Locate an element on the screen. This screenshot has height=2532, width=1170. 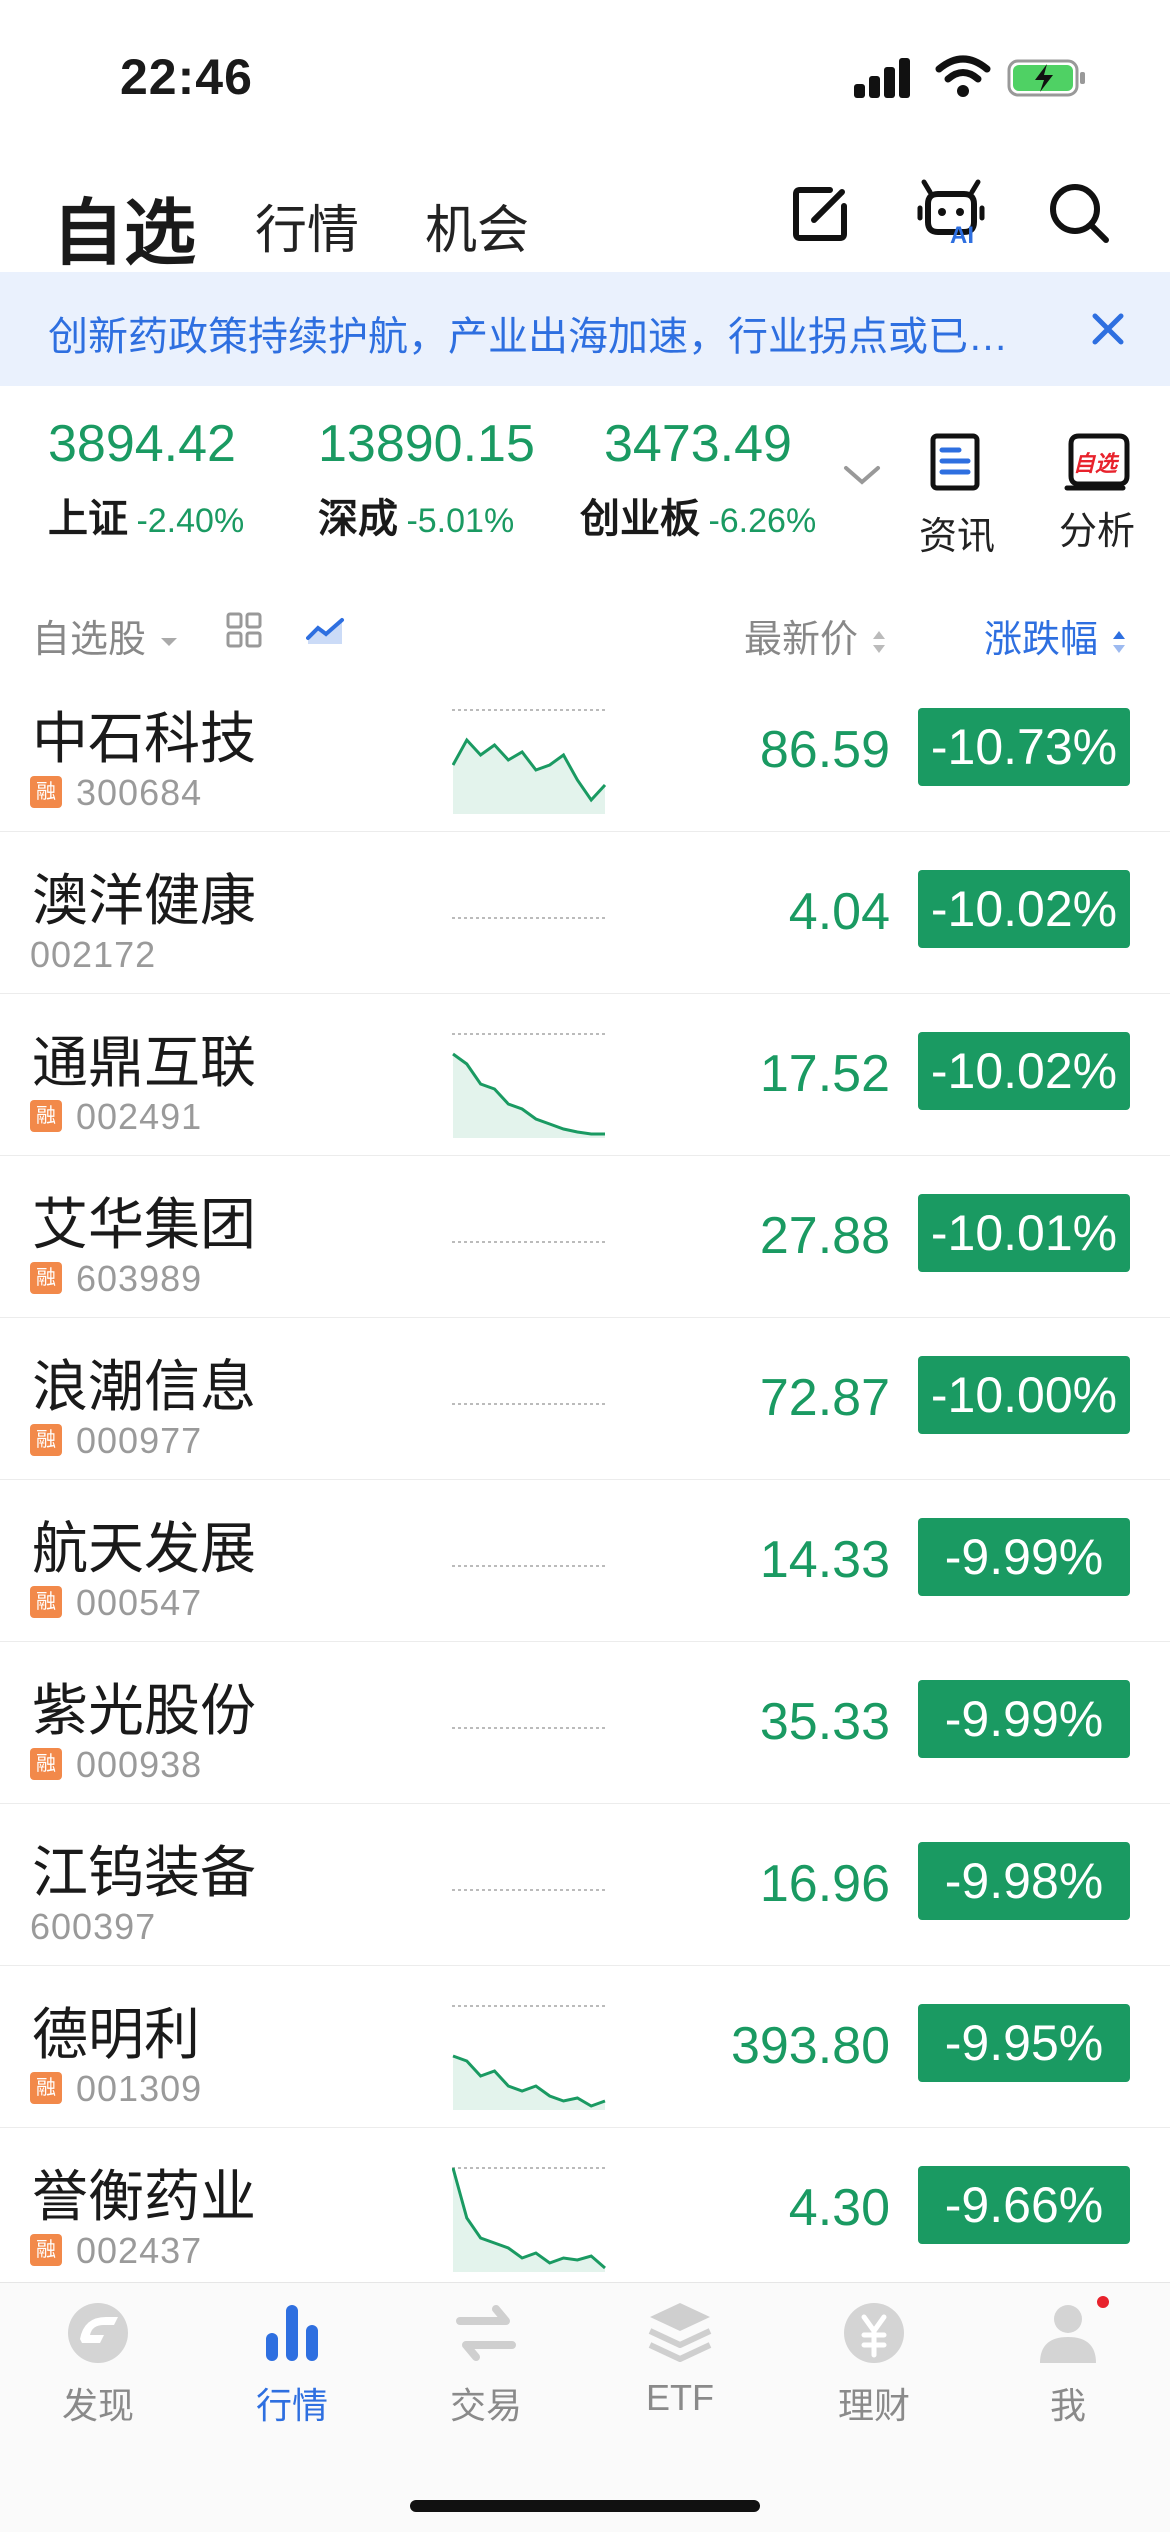
news-icon is located at coordinates (955, 462).